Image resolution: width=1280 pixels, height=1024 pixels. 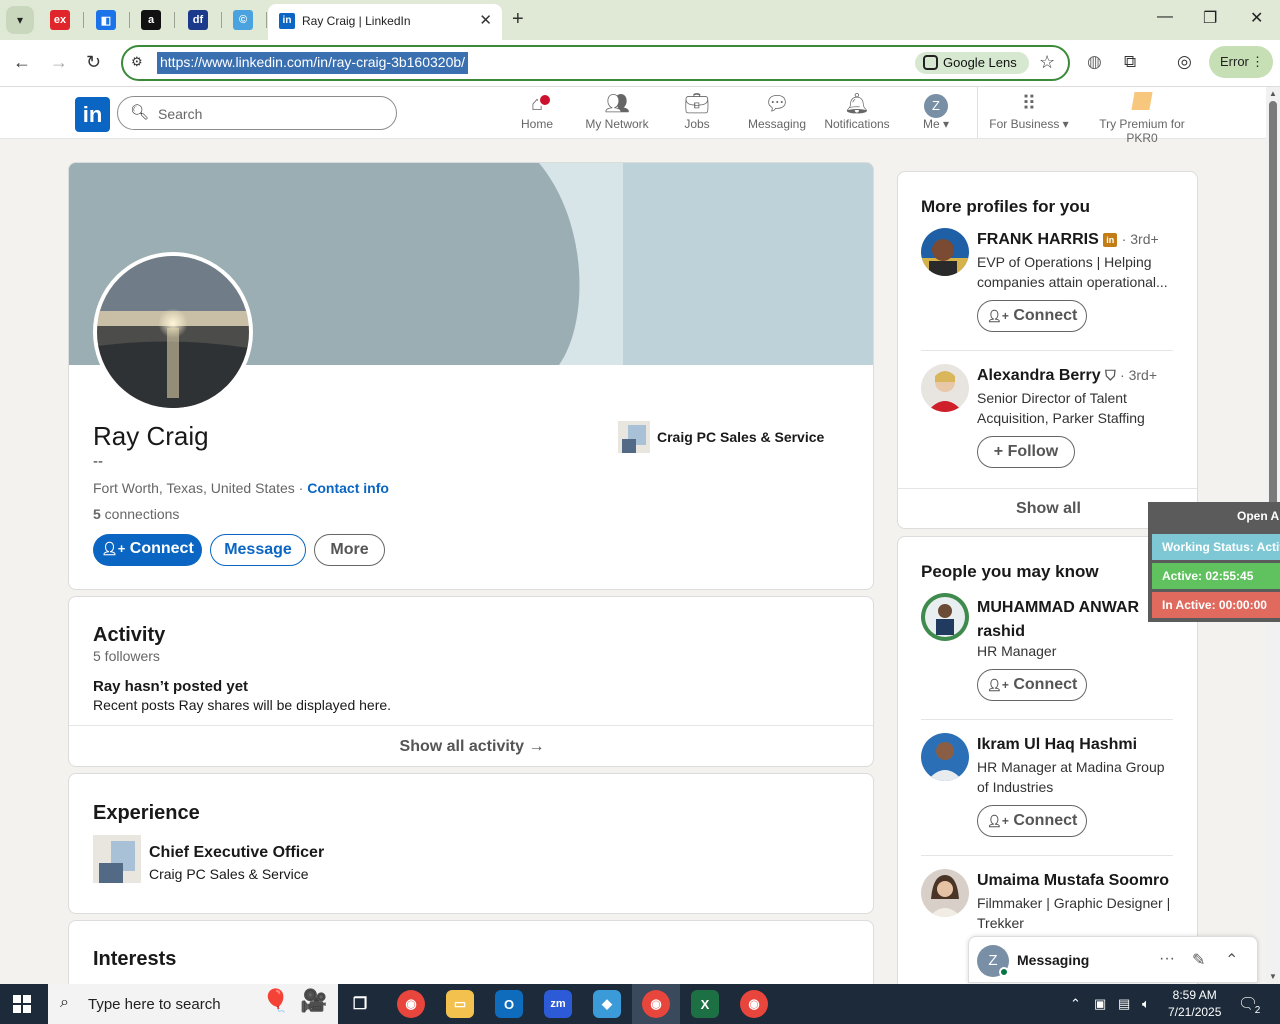 What do you see at coordinates (276, 1000) in the screenshot?
I see `balloons-icon: 🎈` at bounding box center [276, 1000].